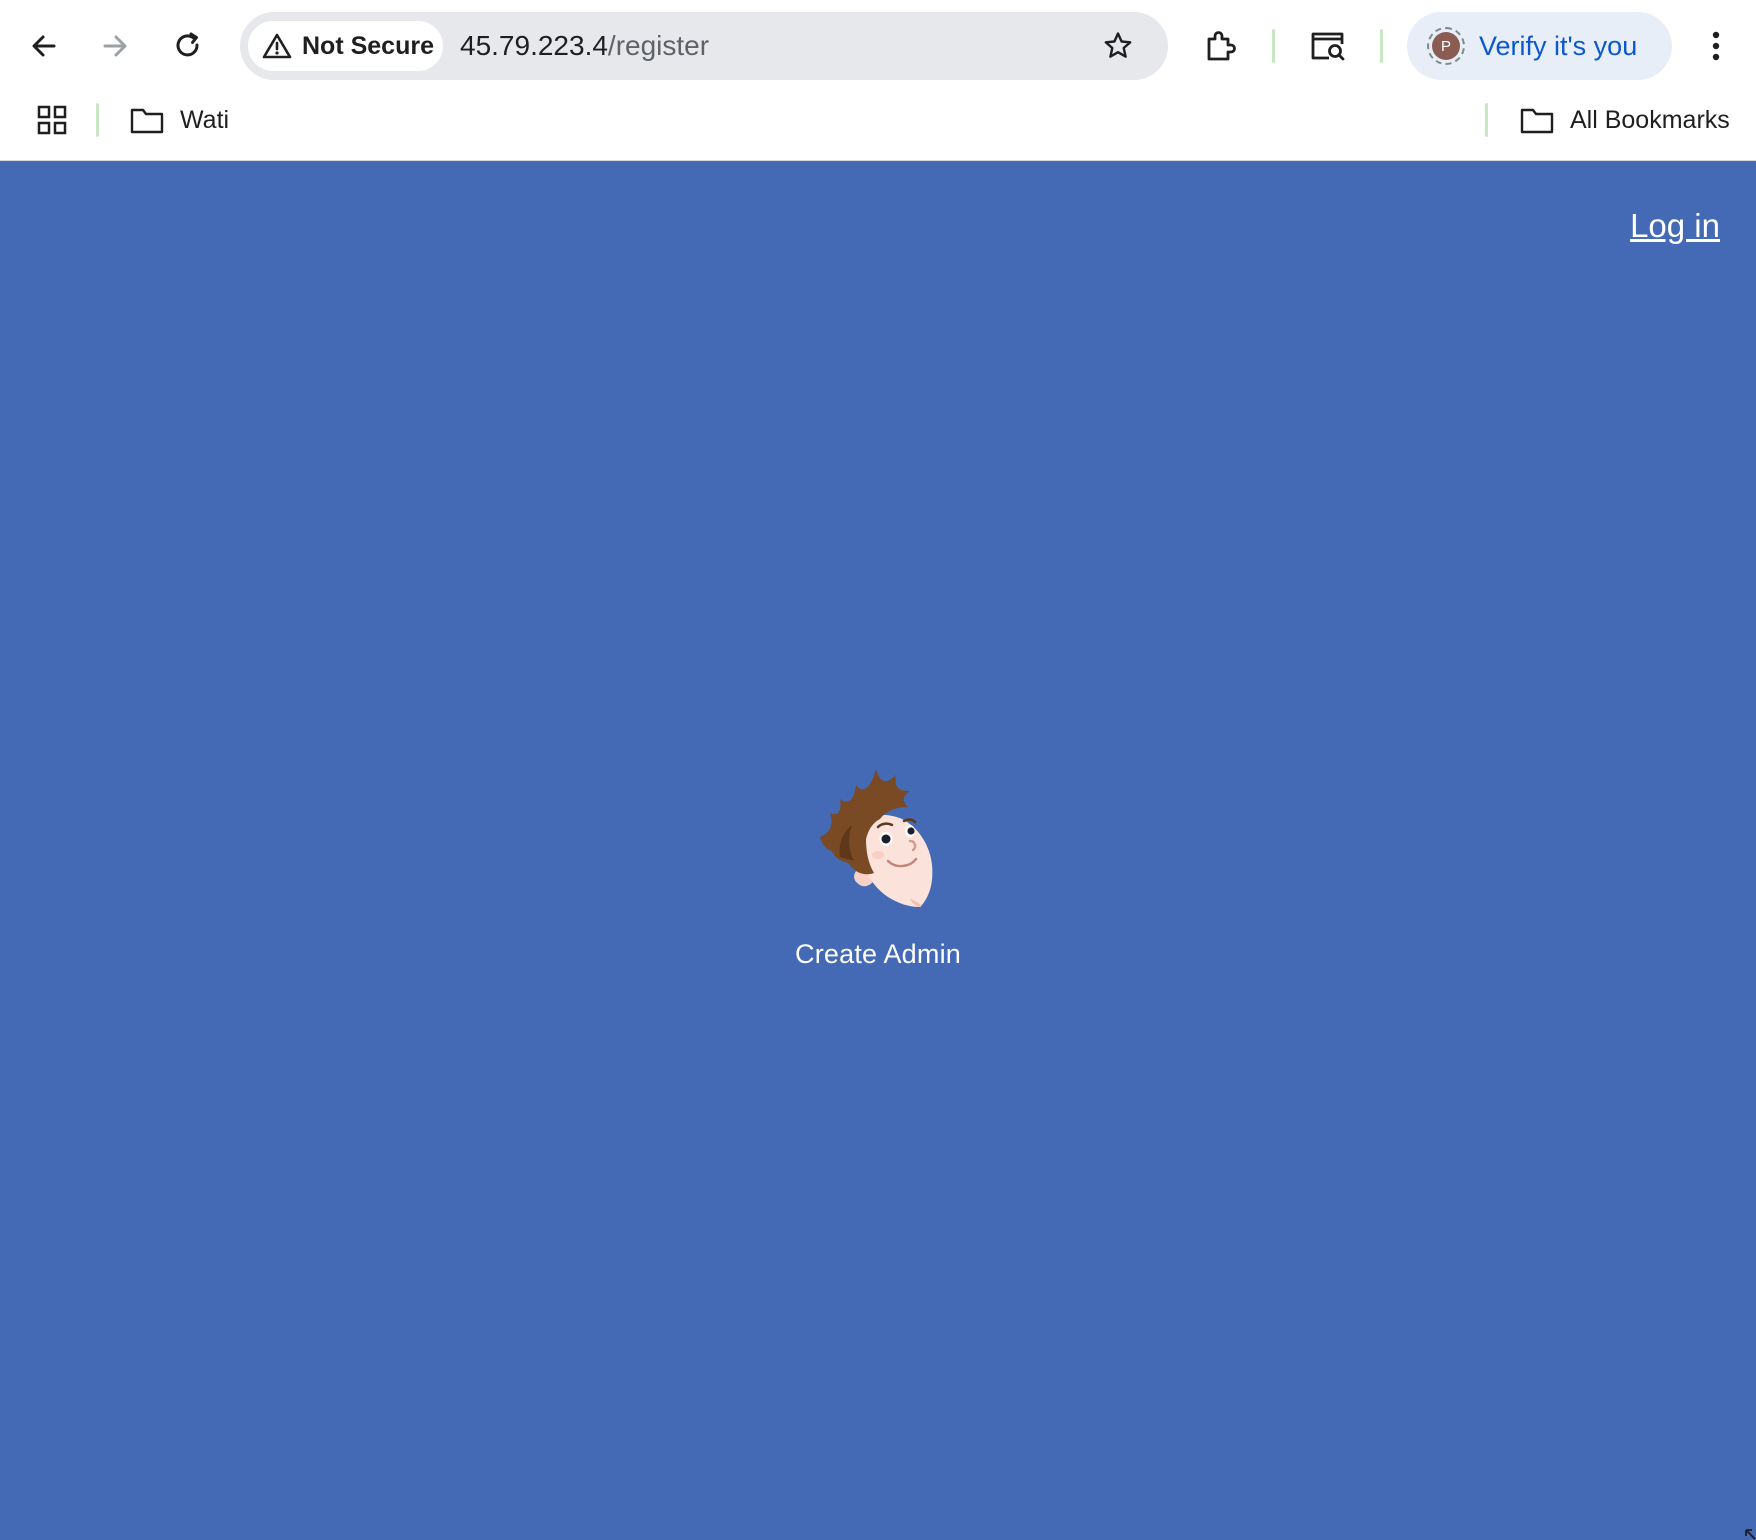  I want to click on avatar-initial: P, so click(1446, 46).